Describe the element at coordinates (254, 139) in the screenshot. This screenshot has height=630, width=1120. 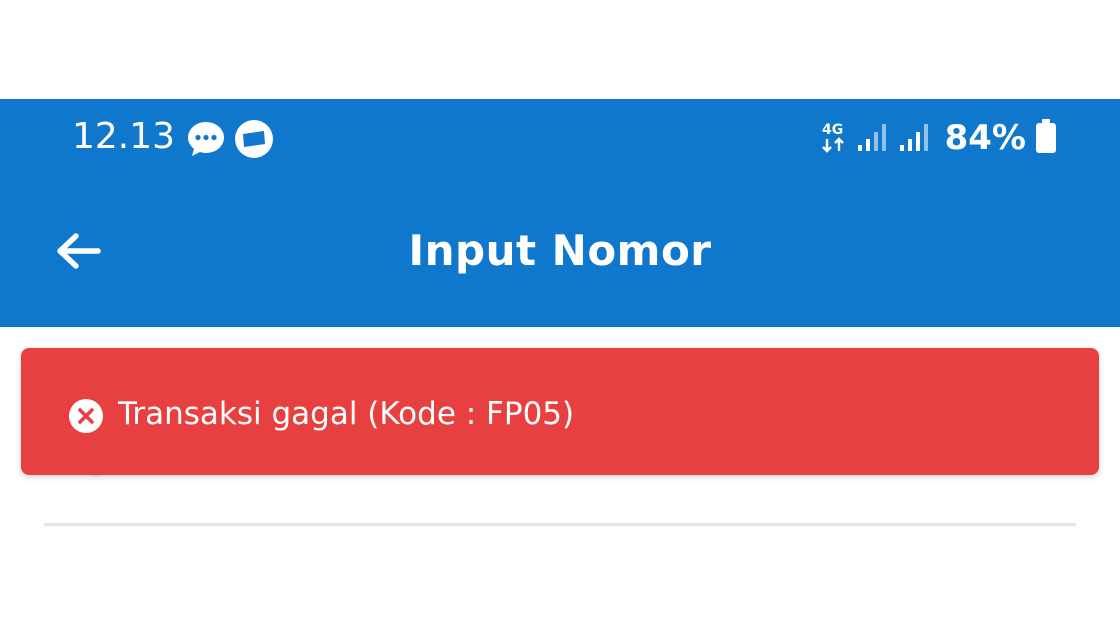
I see `message-app-icon` at that location.